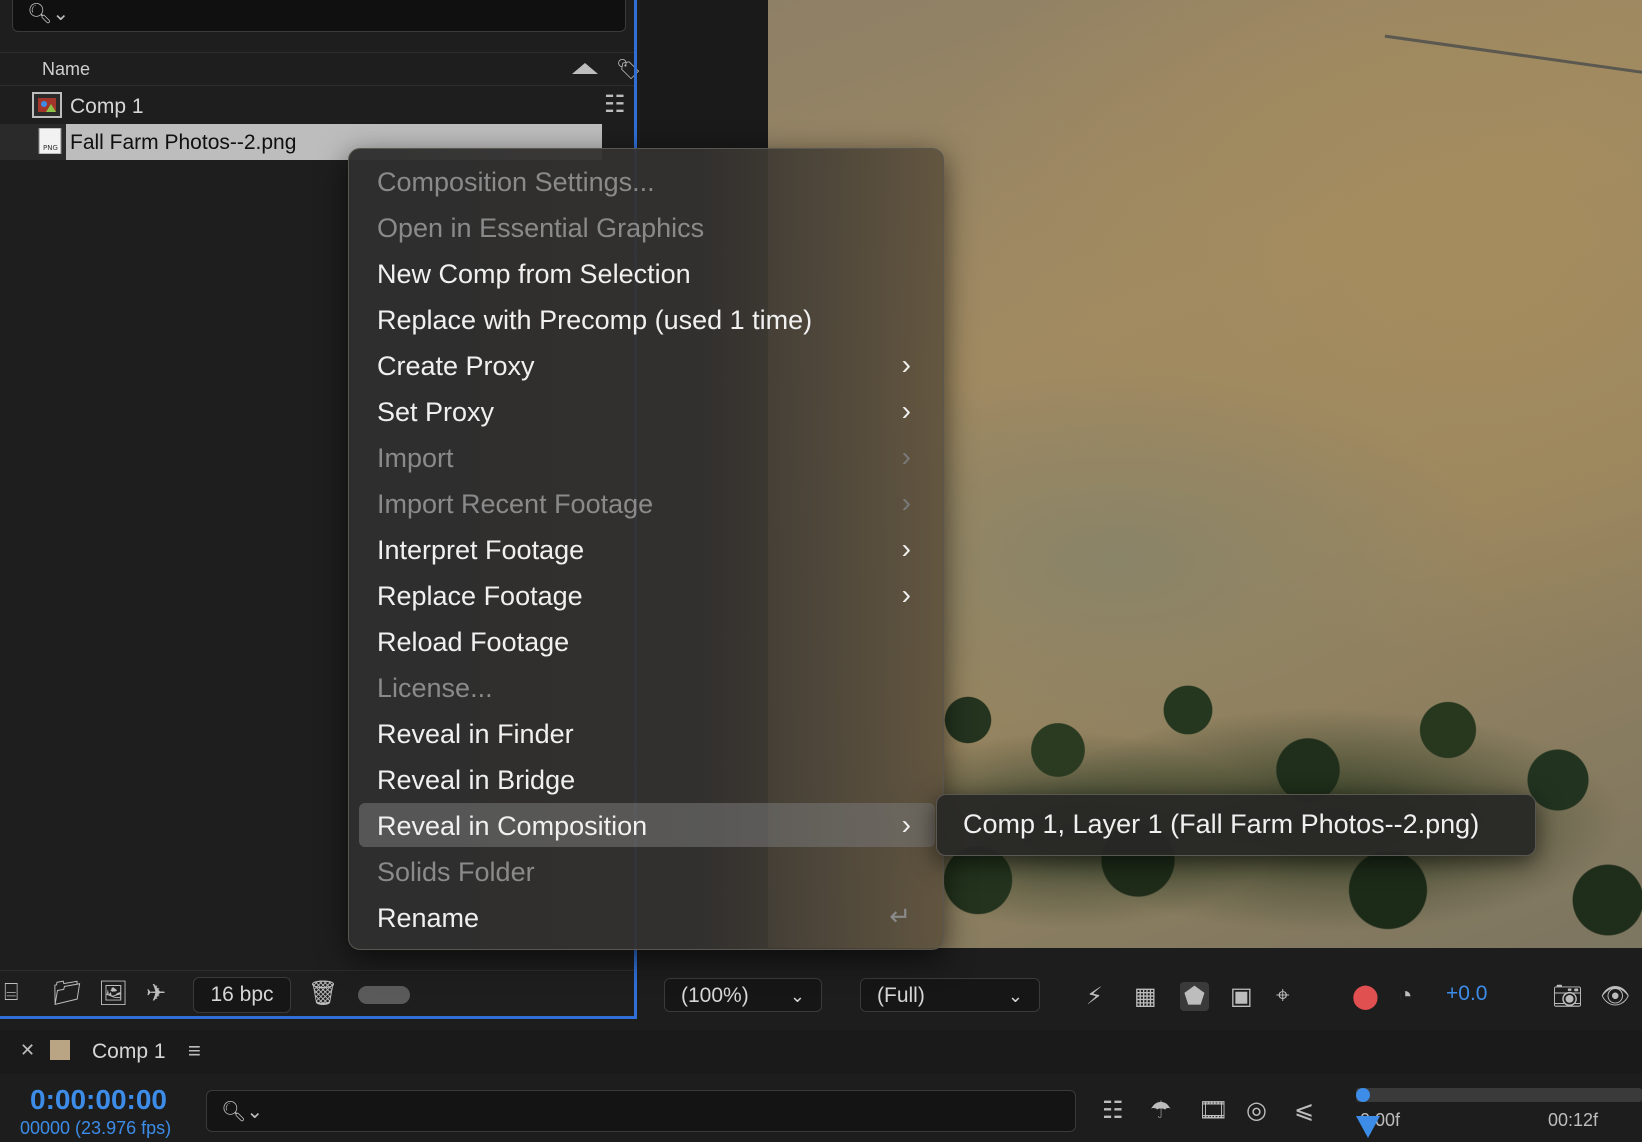 The image size is (1642, 1142). I want to click on menu-item-set-proxy: Set Proxy ›, so click(647, 411).